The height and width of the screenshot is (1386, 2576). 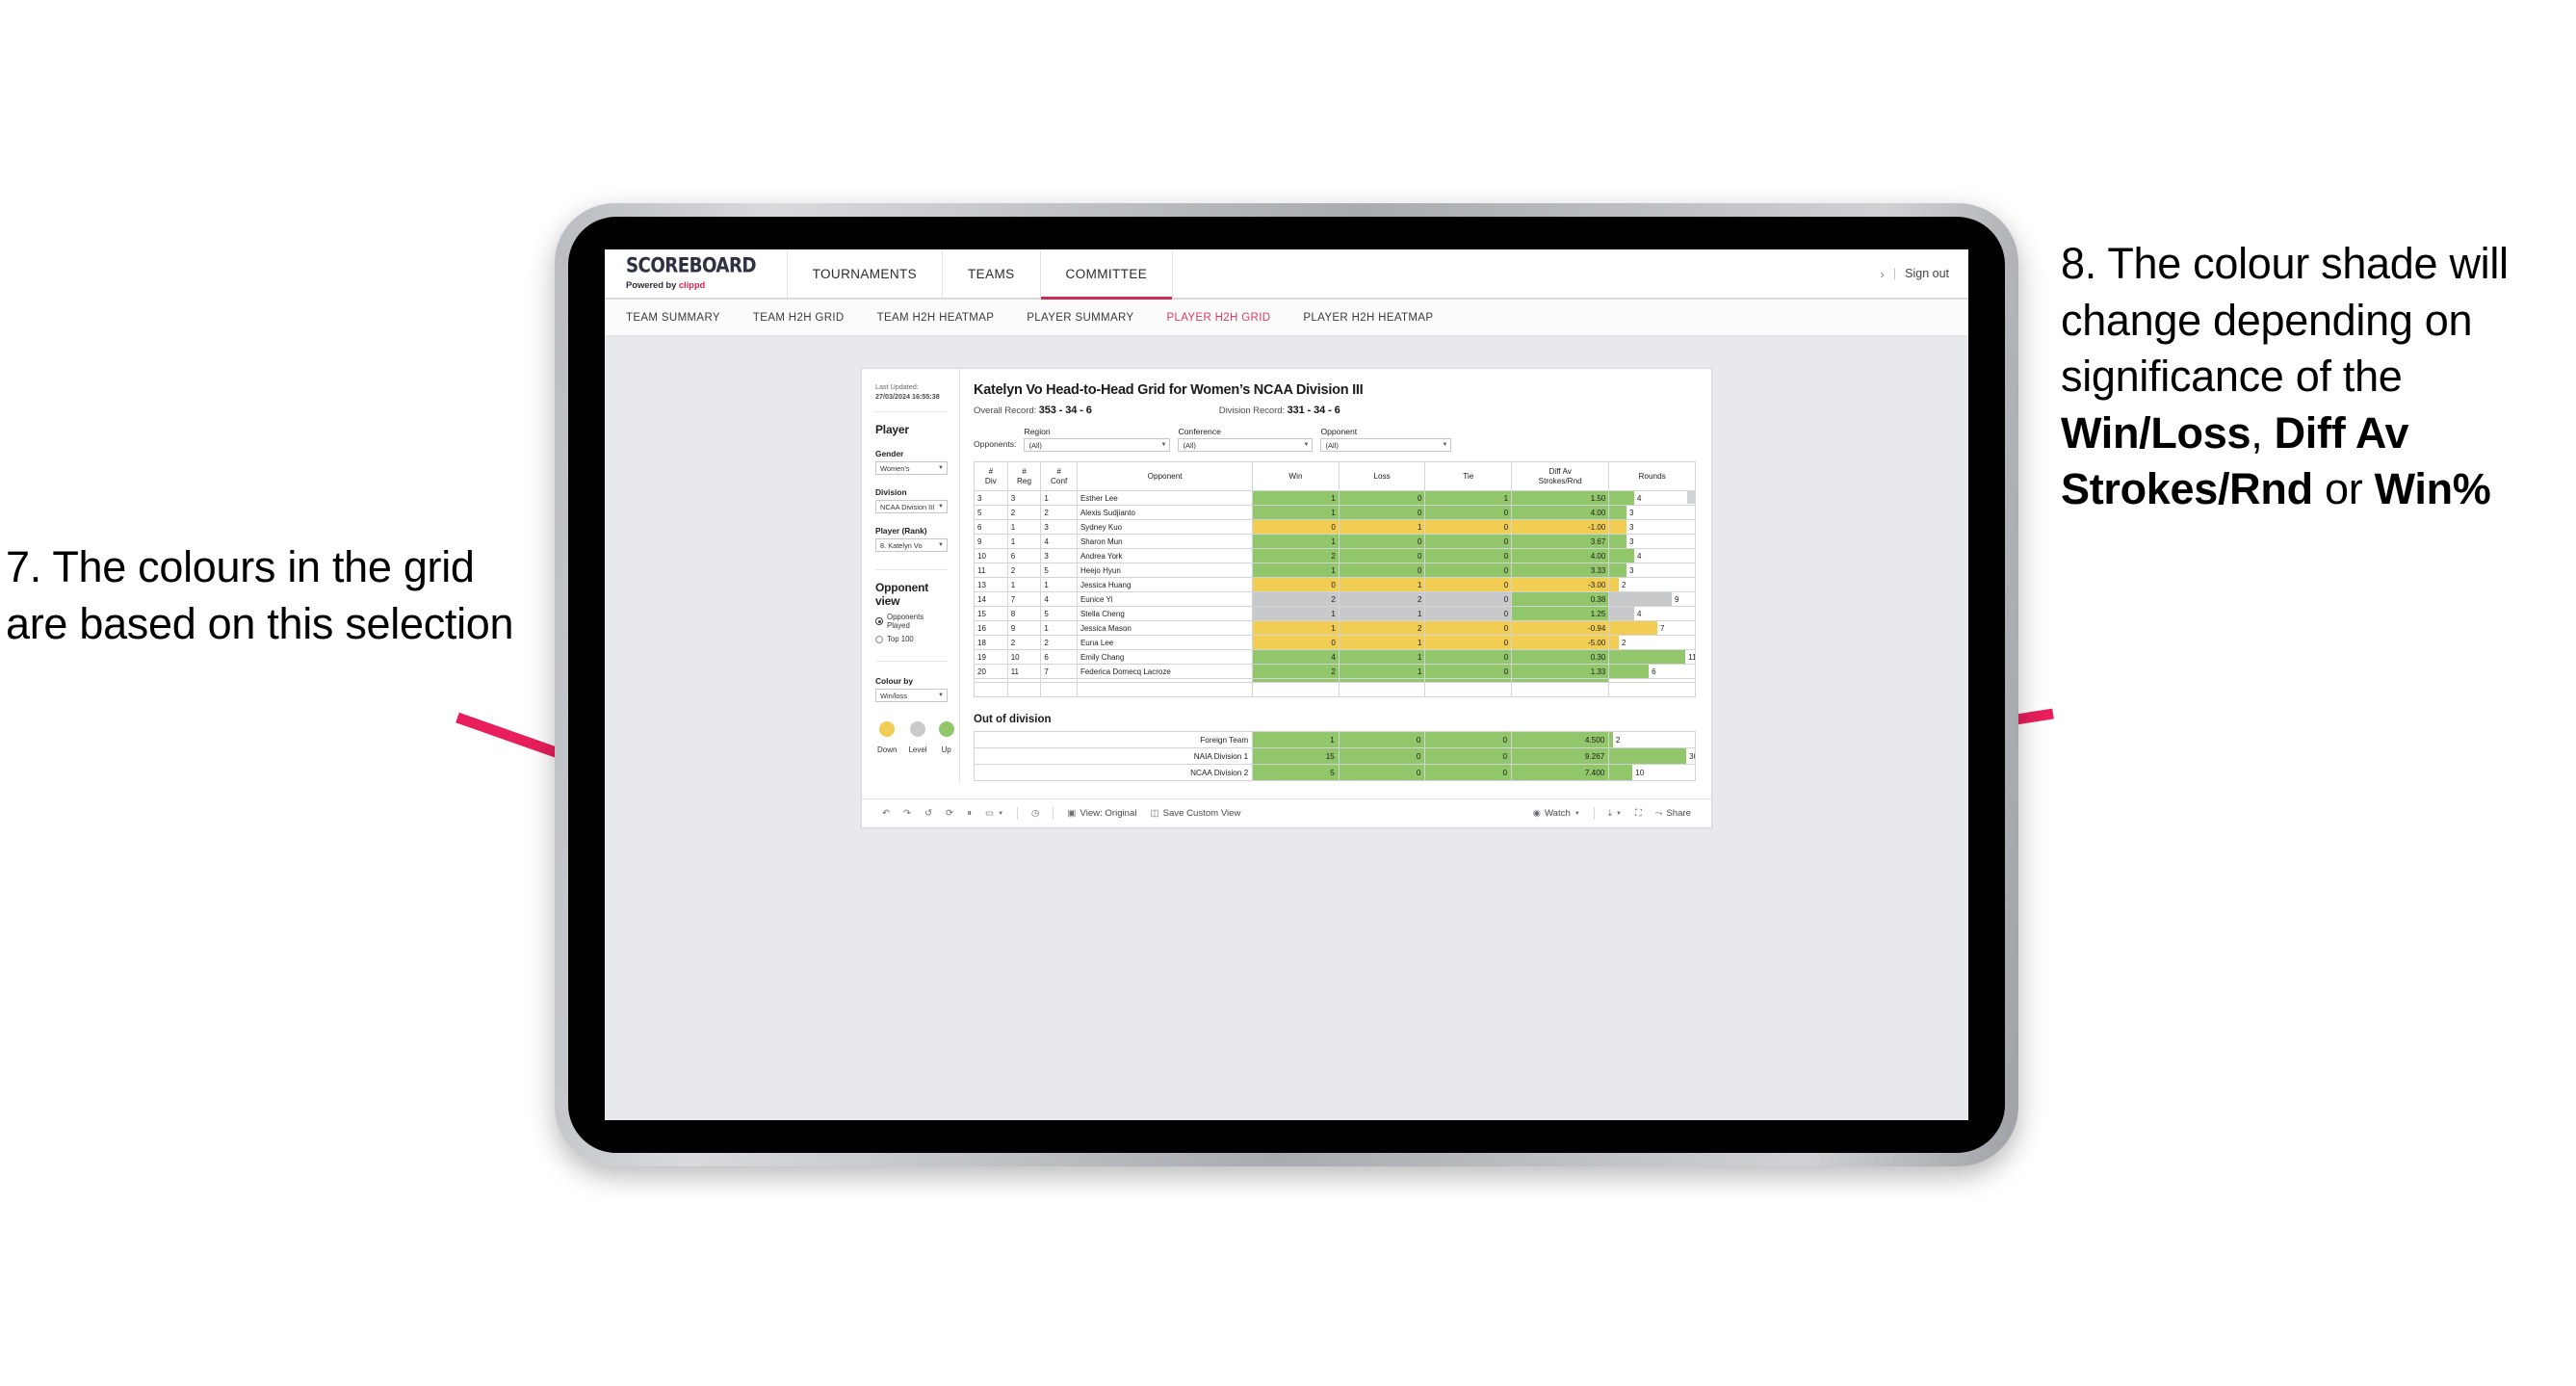 What do you see at coordinates (994, 813) in the screenshot?
I see `highlight-button: ▭ ▼` at bounding box center [994, 813].